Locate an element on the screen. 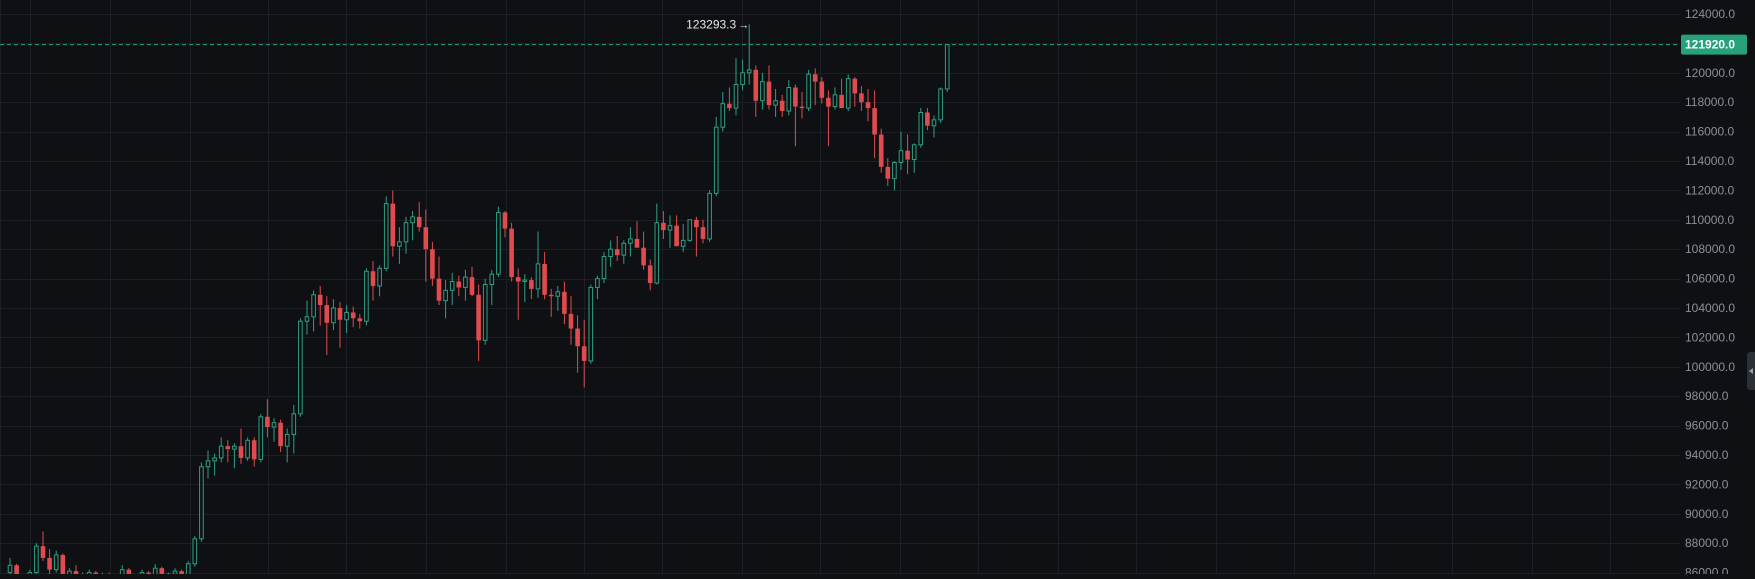  high-price-marker: 123293.3 → is located at coordinates (717, 24).